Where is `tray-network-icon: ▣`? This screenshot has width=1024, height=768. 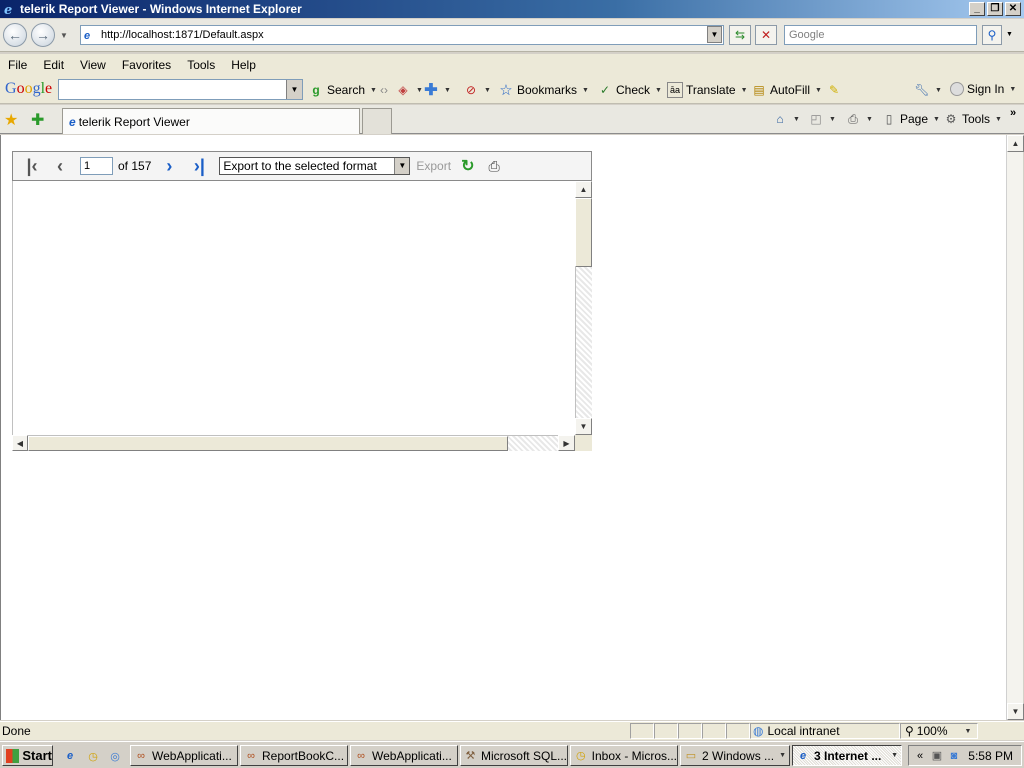 tray-network-icon: ▣ is located at coordinates (937, 756).